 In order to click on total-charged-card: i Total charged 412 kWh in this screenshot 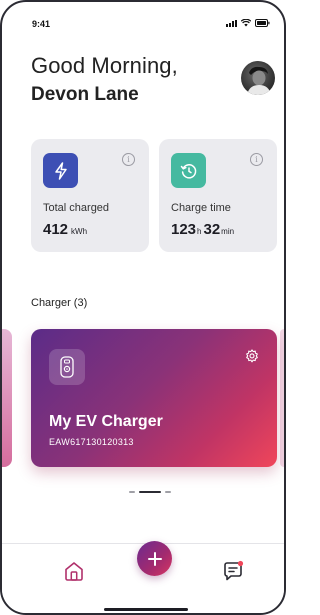, I will do `click(90, 195)`.